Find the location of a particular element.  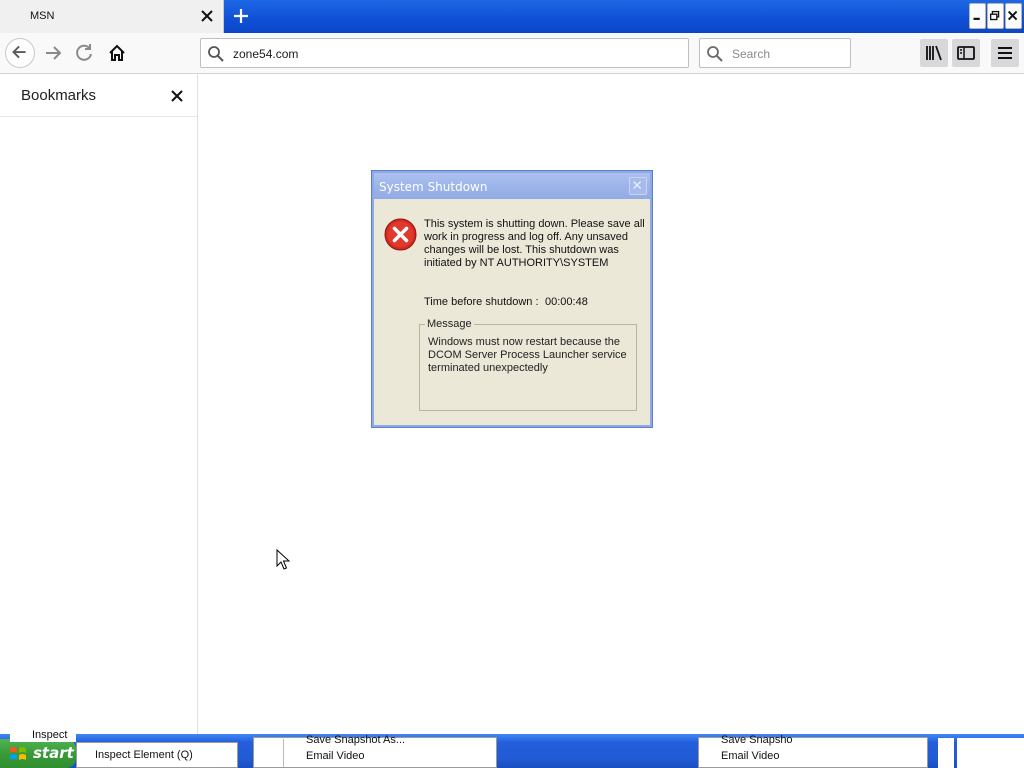

start-button: start is located at coordinates (38, 753).